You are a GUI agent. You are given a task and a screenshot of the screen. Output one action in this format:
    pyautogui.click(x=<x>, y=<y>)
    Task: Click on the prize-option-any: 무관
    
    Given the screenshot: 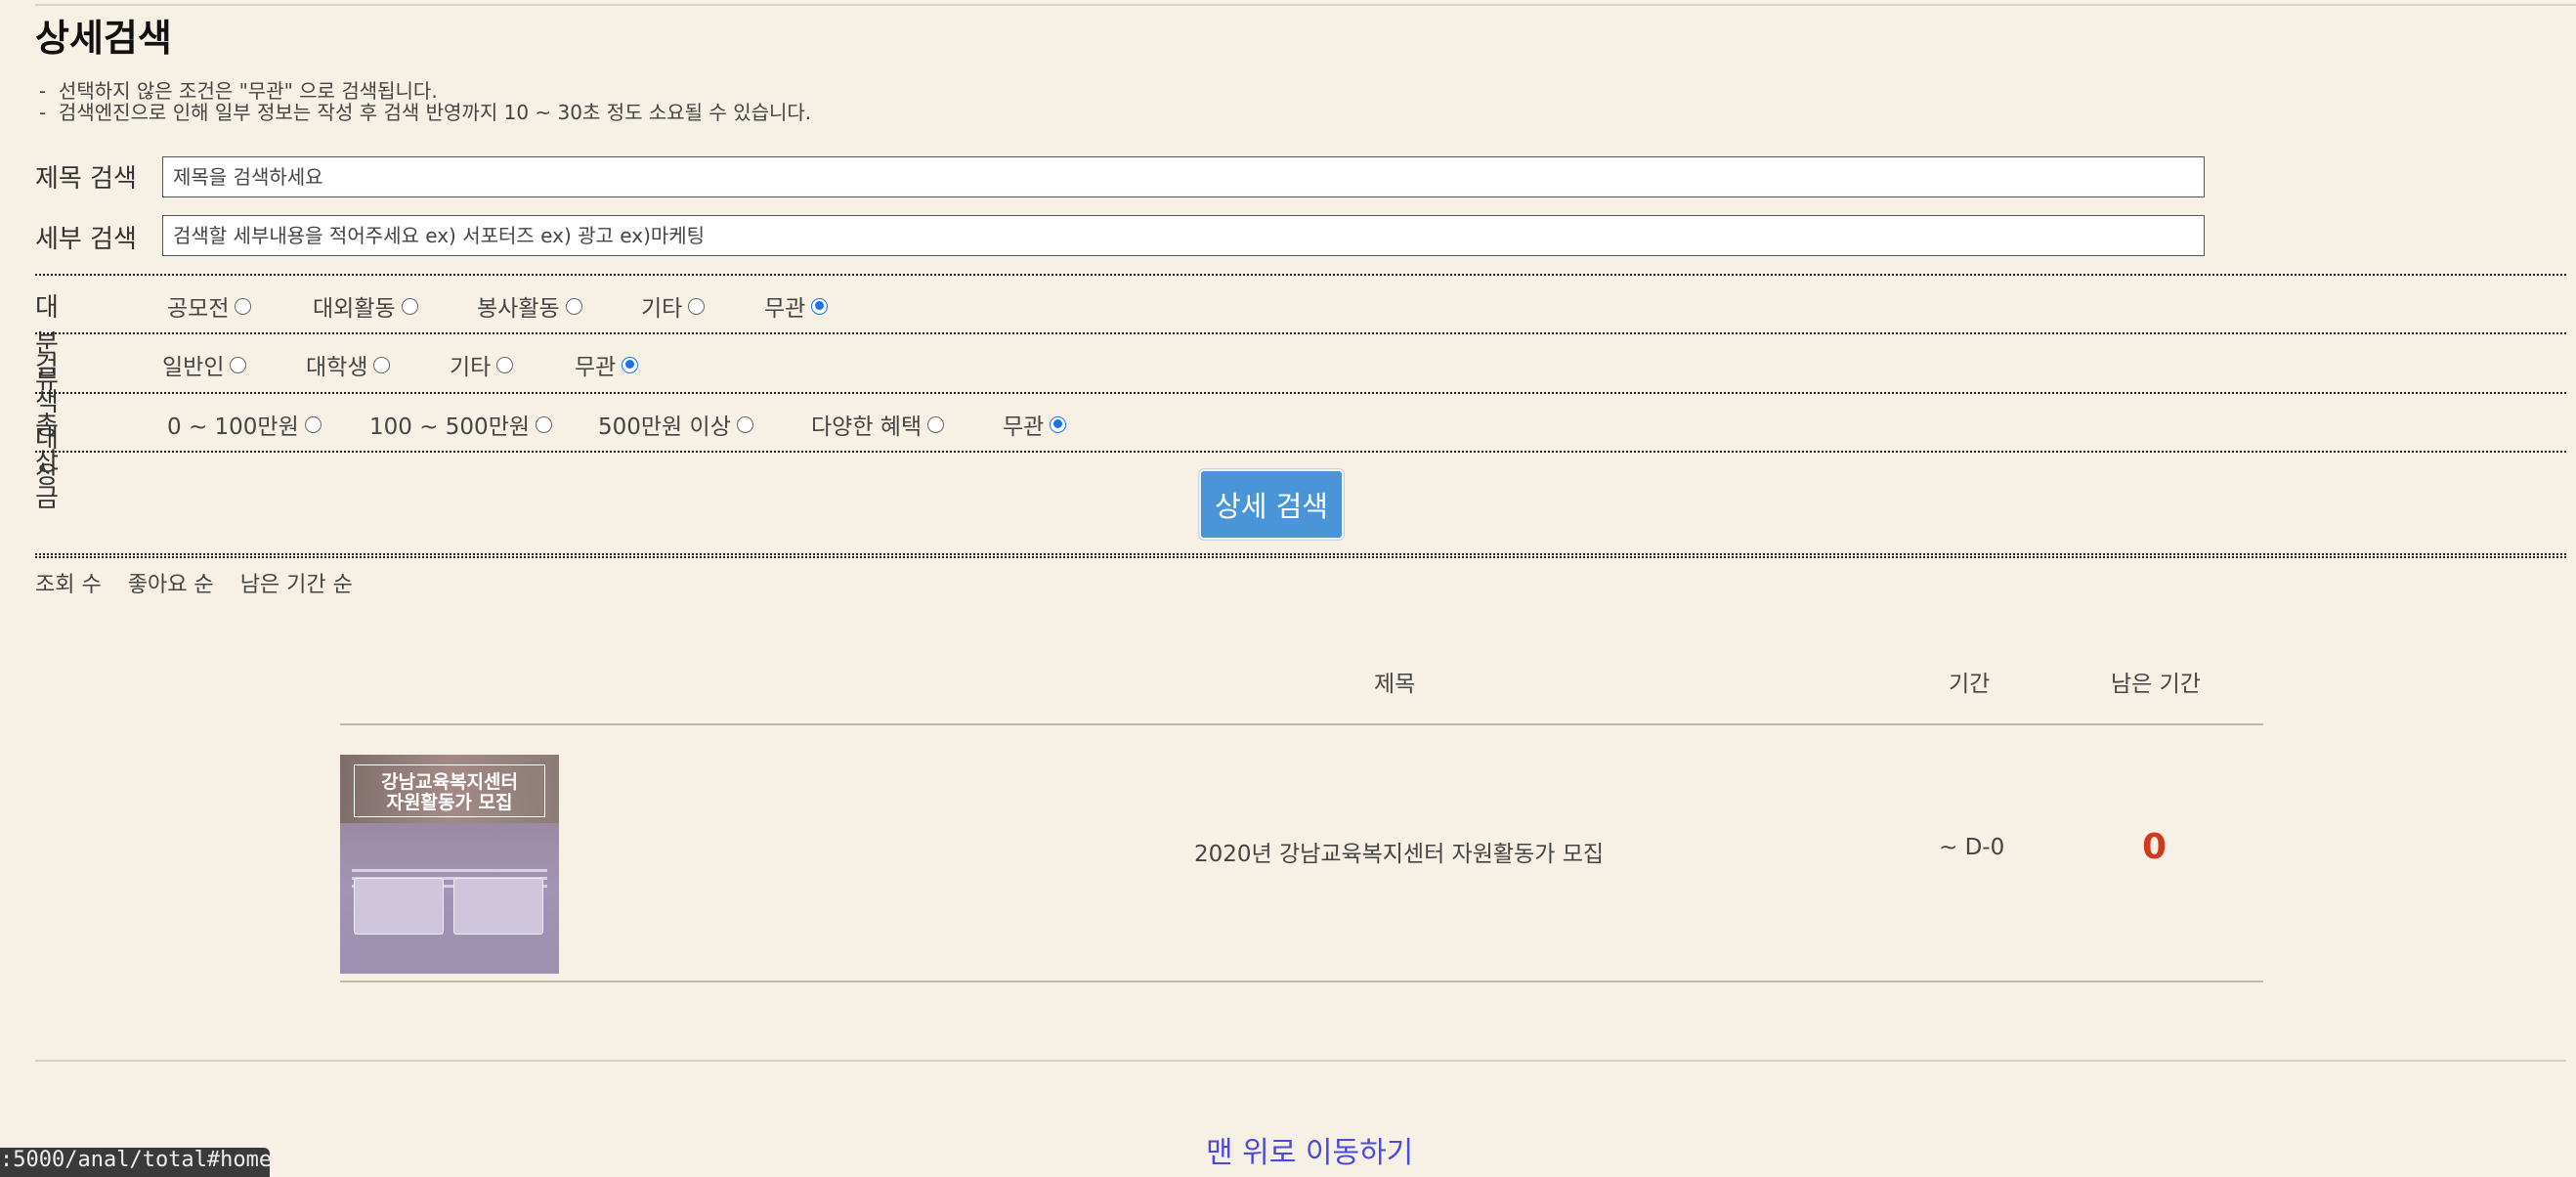 What is the action you would take?
    pyautogui.click(x=1035, y=424)
    